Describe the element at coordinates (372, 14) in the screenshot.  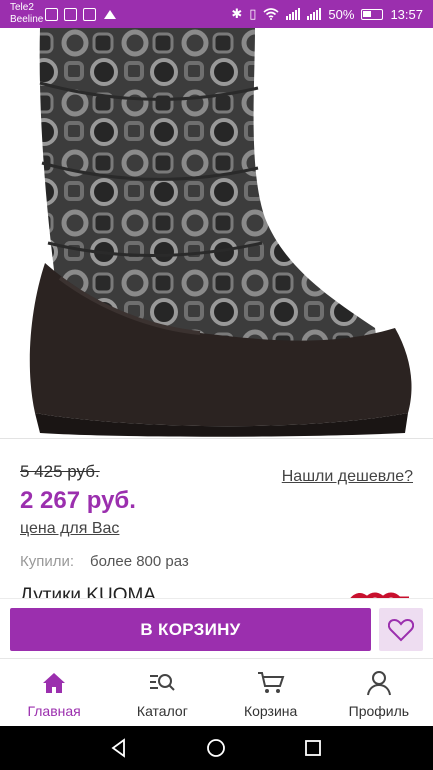
I see `battery-icon` at that location.